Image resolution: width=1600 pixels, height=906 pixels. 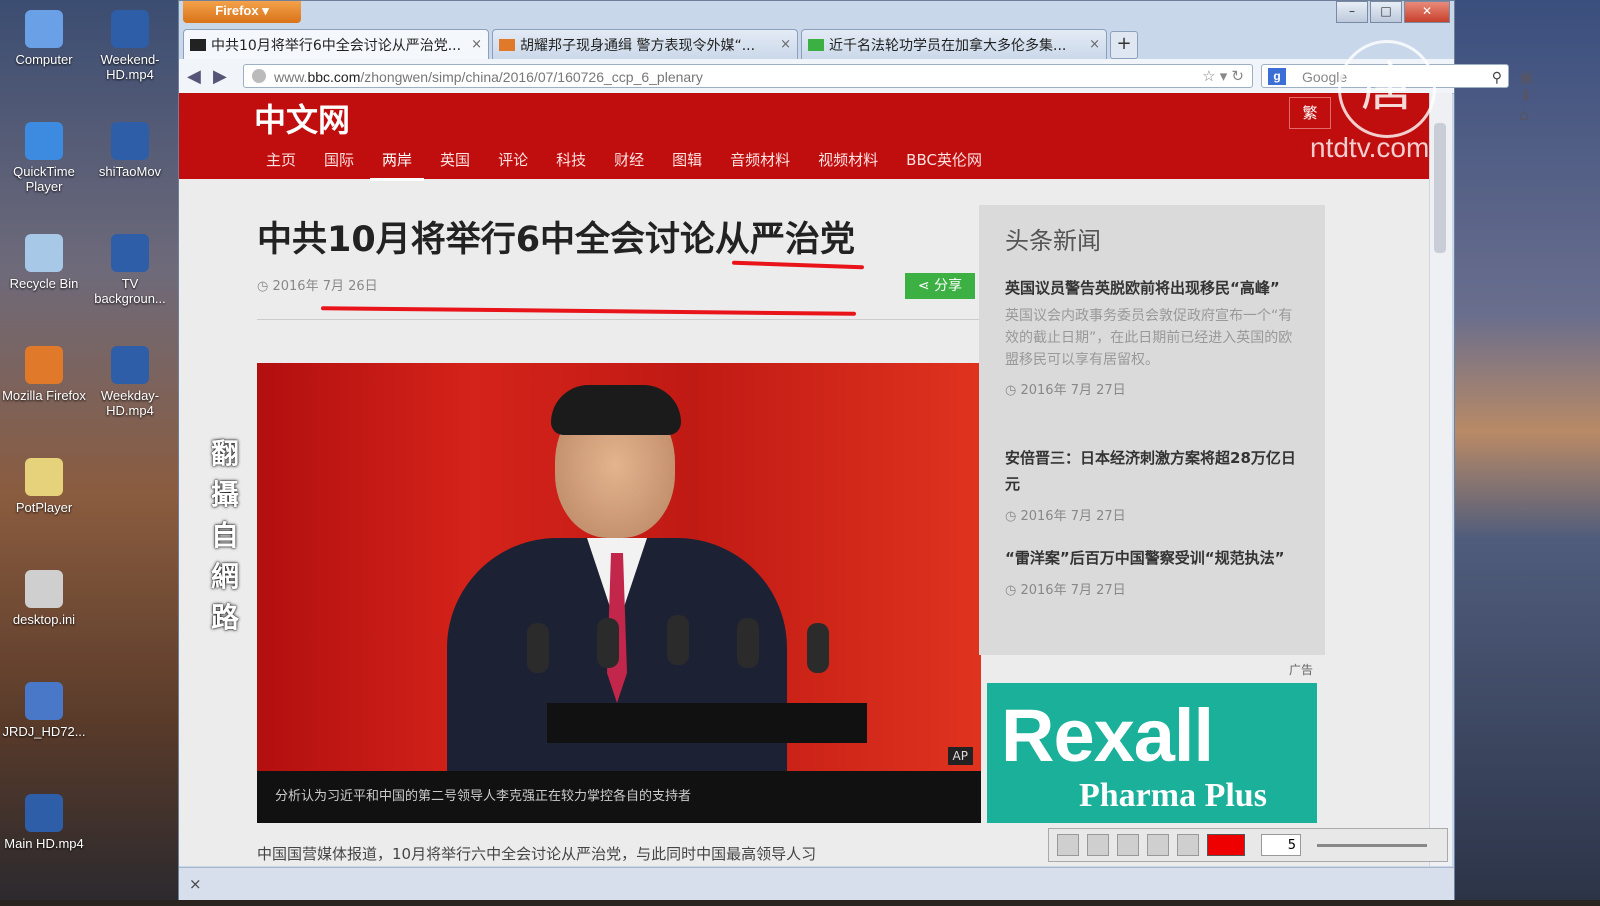 I want to click on news-item: “雷洋案”后百万中国警察受训“规范执法” ◷ 2016年 7月 27日, so click(x=1155, y=571).